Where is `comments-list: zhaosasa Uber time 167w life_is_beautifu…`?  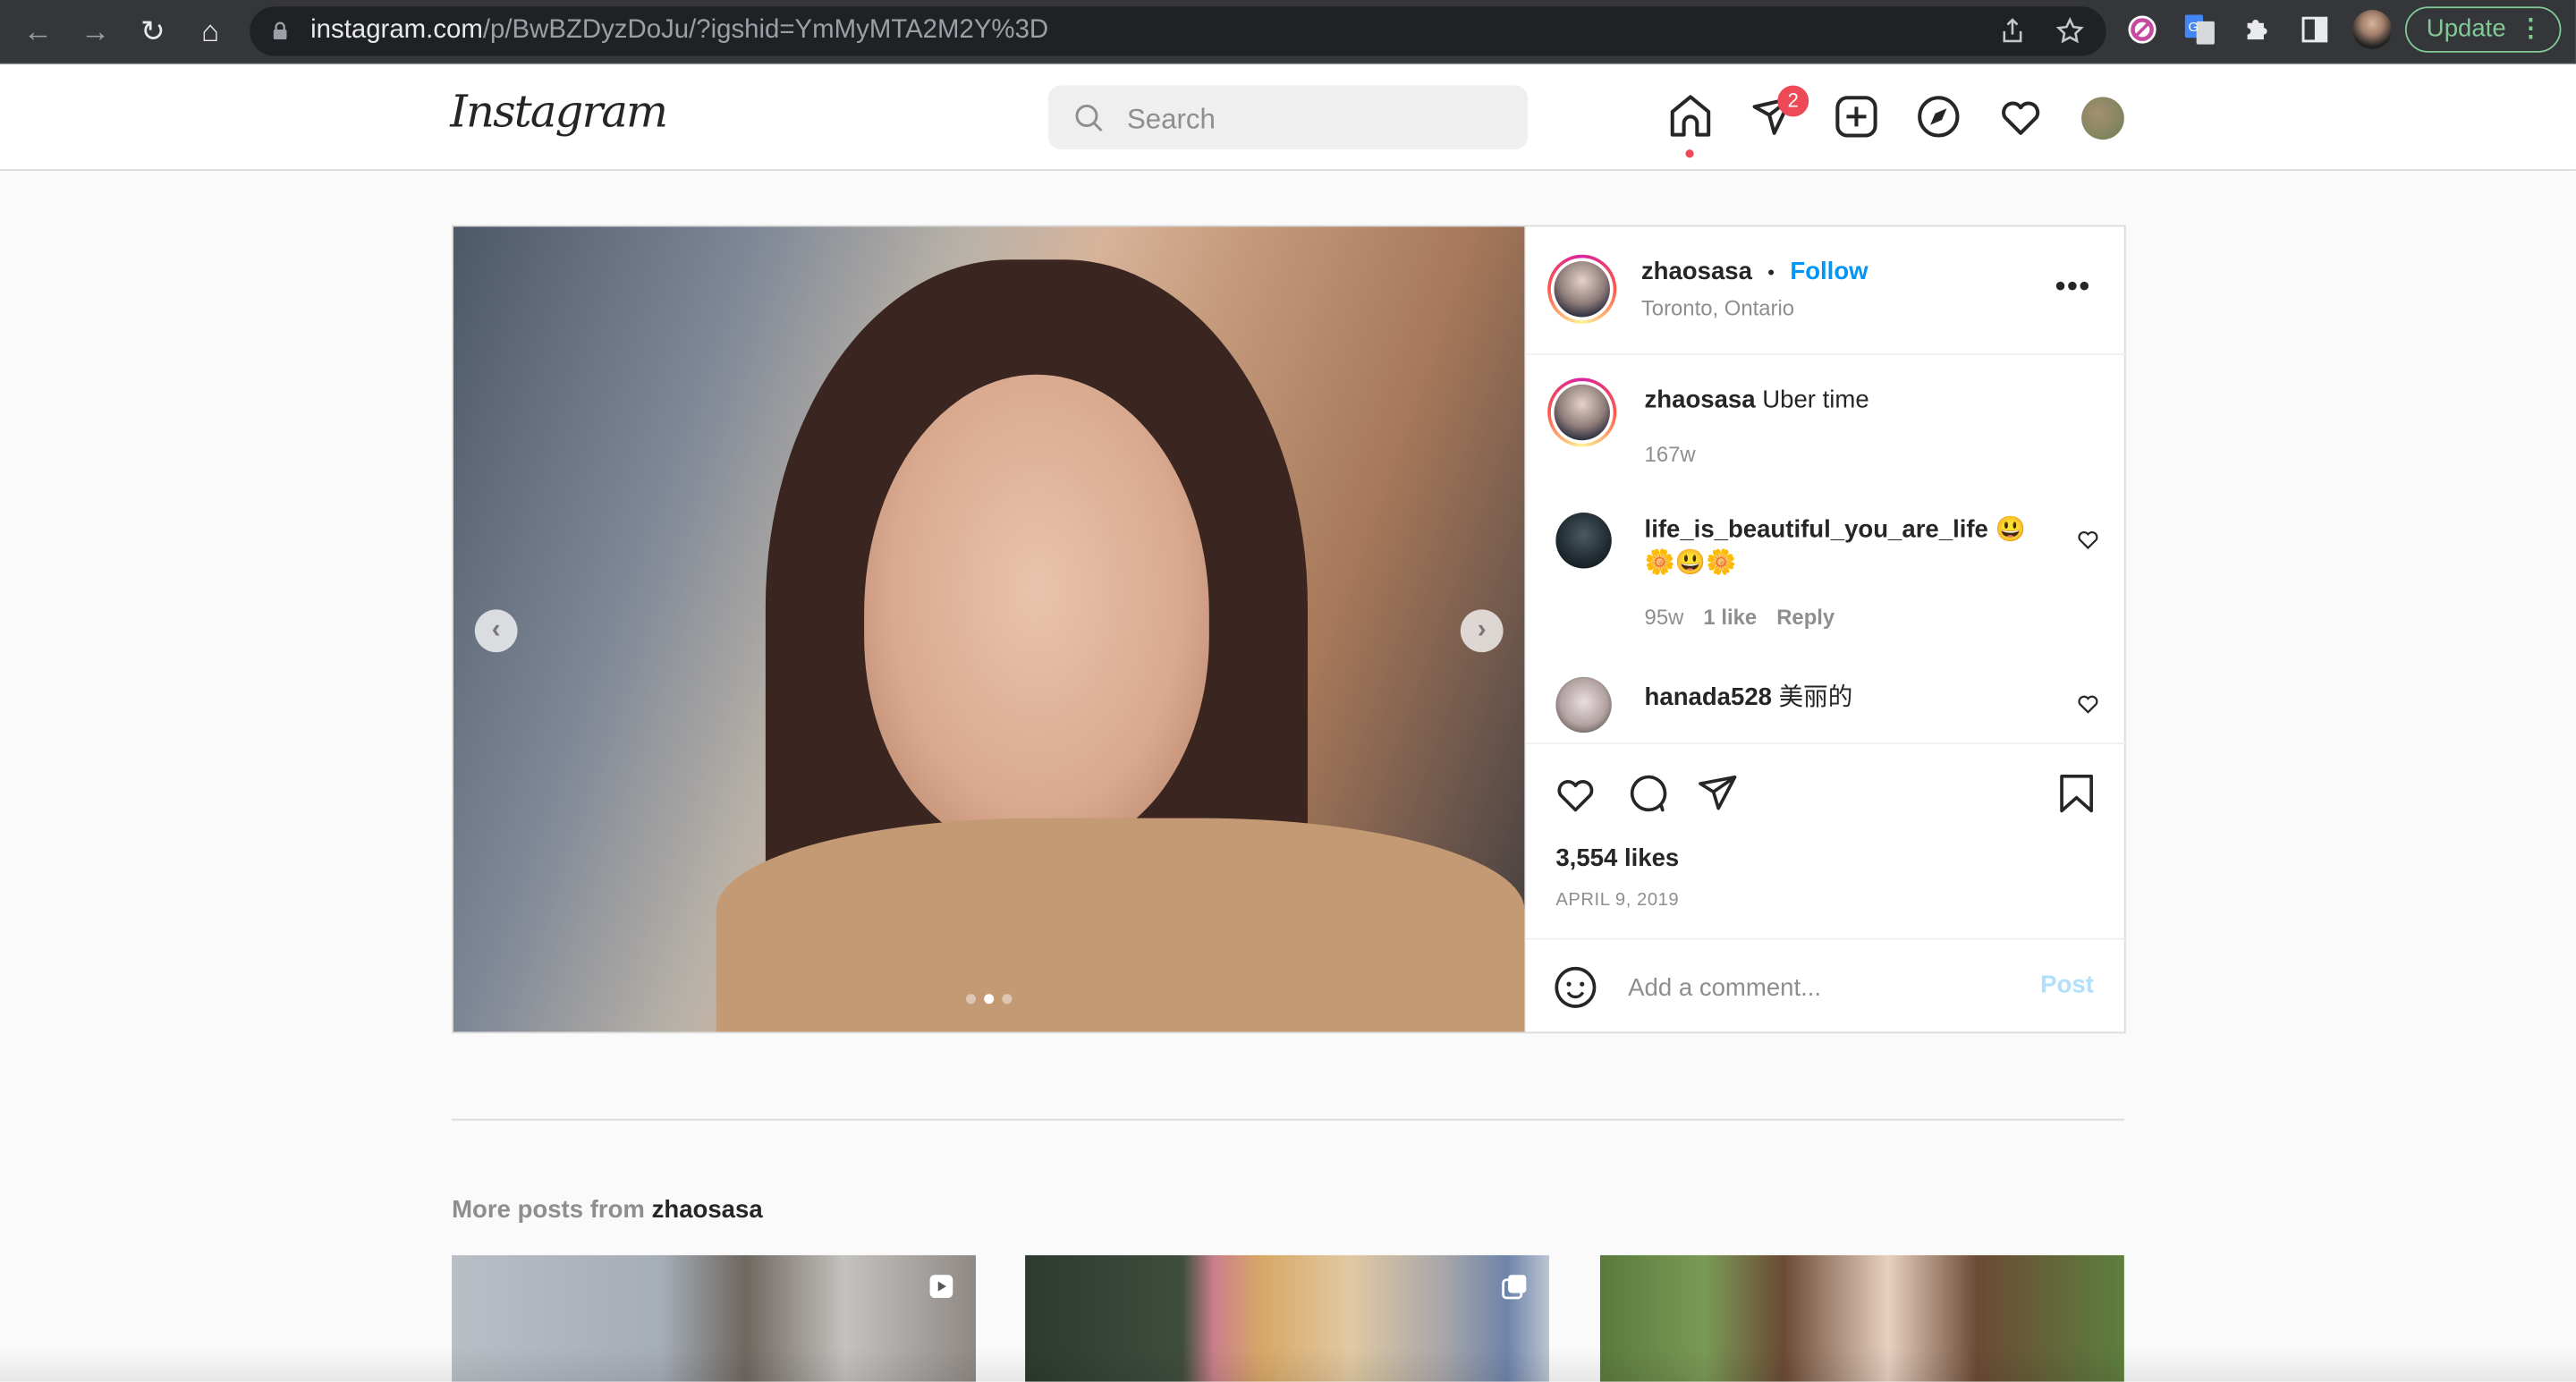 comments-list: zhaosasa Uber time 167w life_is_beautifu… is located at coordinates (1825, 549).